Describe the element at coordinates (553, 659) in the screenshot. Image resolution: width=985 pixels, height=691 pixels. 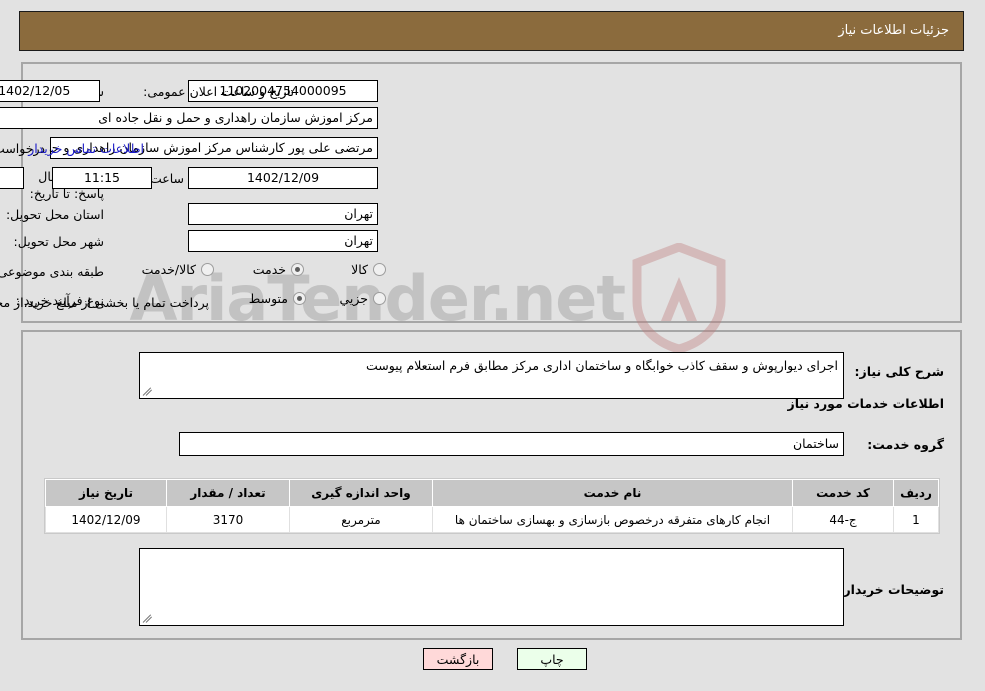
I see `print-button: چاپ` at that location.